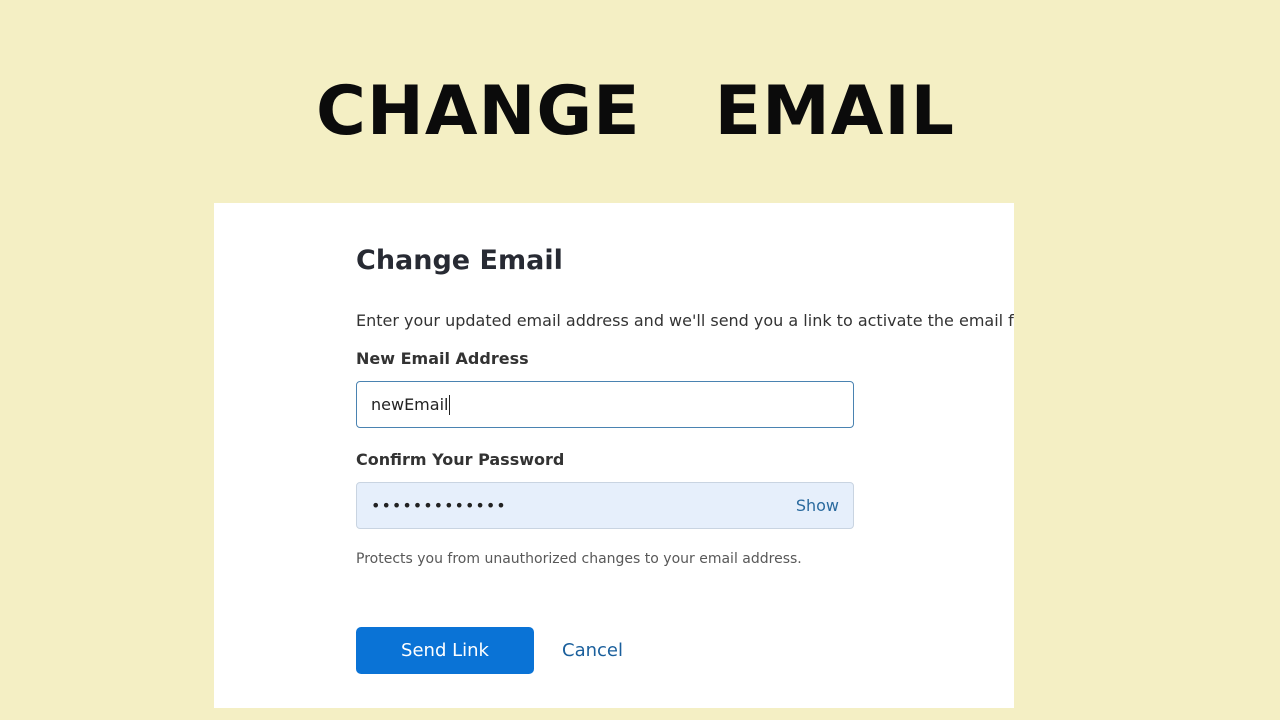 The image size is (1280, 720). Describe the element at coordinates (410, 404) in the screenshot. I see `new-email-value: newEmail` at that location.